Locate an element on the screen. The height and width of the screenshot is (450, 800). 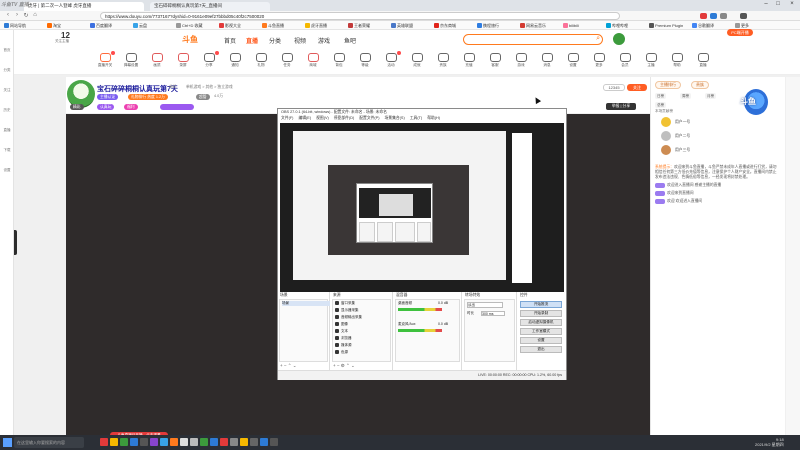
toolbar-item: 帮助 is located at coordinates (677, 60).